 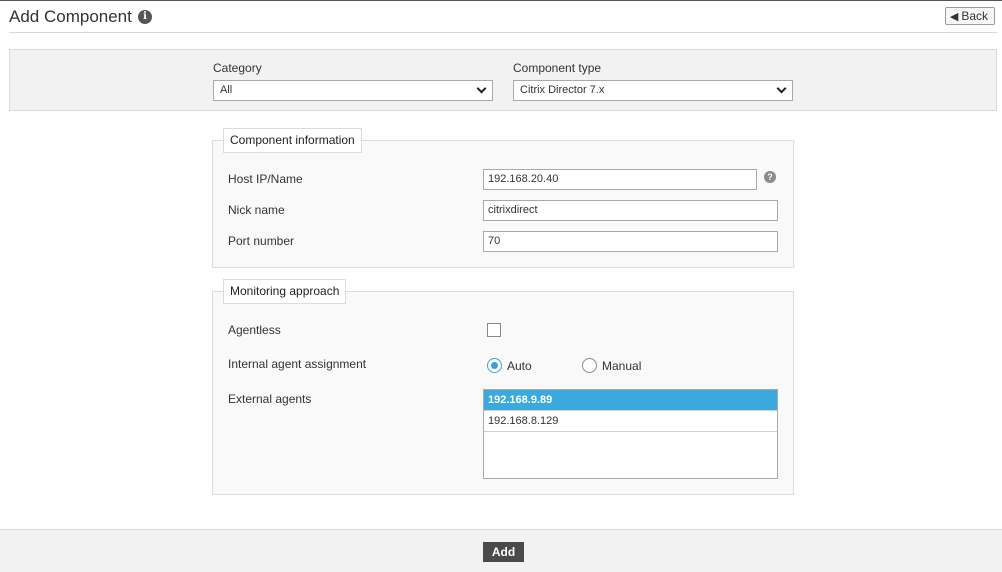 What do you see at coordinates (265, 179) in the screenshot?
I see `host-label: Host IP/Name` at bounding box center [265, 179].